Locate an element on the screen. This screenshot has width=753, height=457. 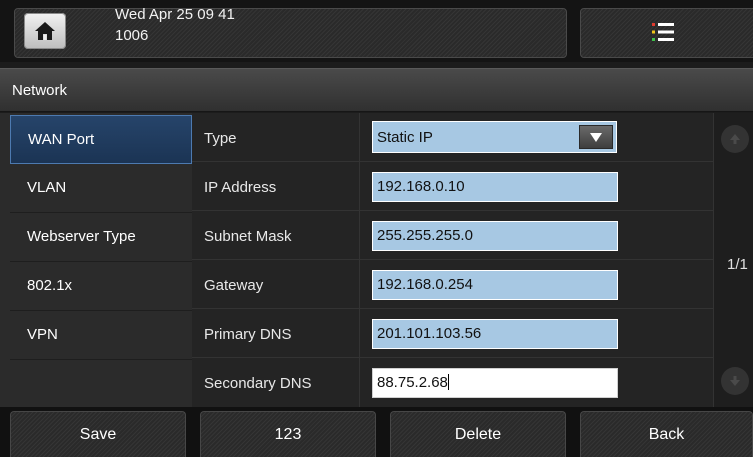
subnet-mask-label: Subnet Mask is located at coordinates (276, 235).